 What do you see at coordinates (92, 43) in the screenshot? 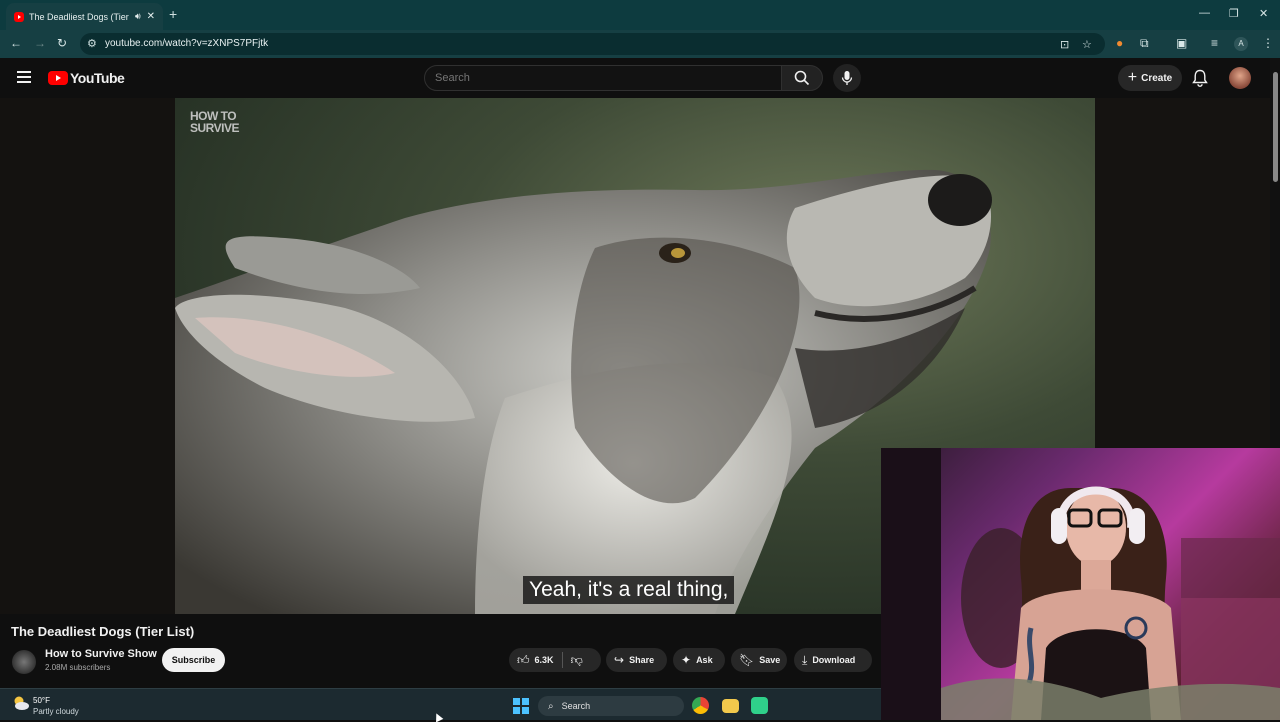
I see `site-info-icon: ⚙︎` at bounding box center [92, 43].